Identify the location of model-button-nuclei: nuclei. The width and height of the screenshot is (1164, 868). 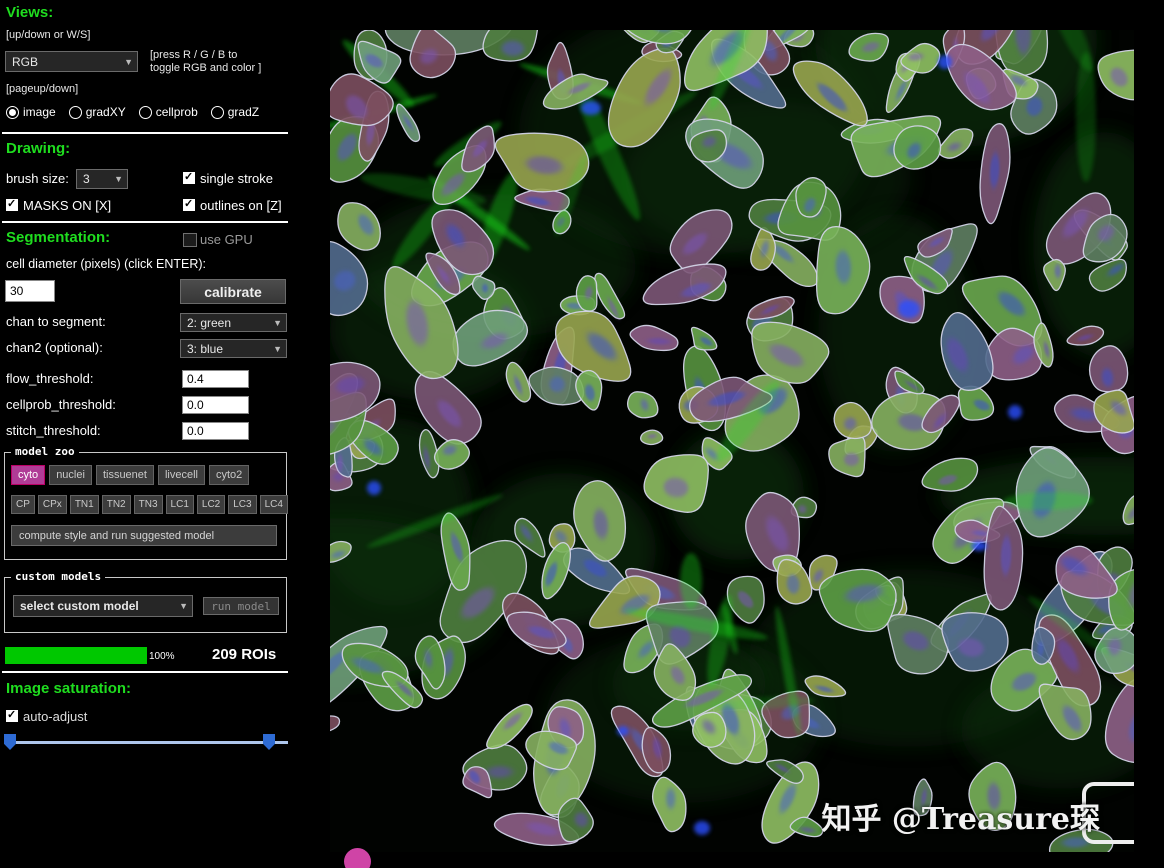
(70, 475).